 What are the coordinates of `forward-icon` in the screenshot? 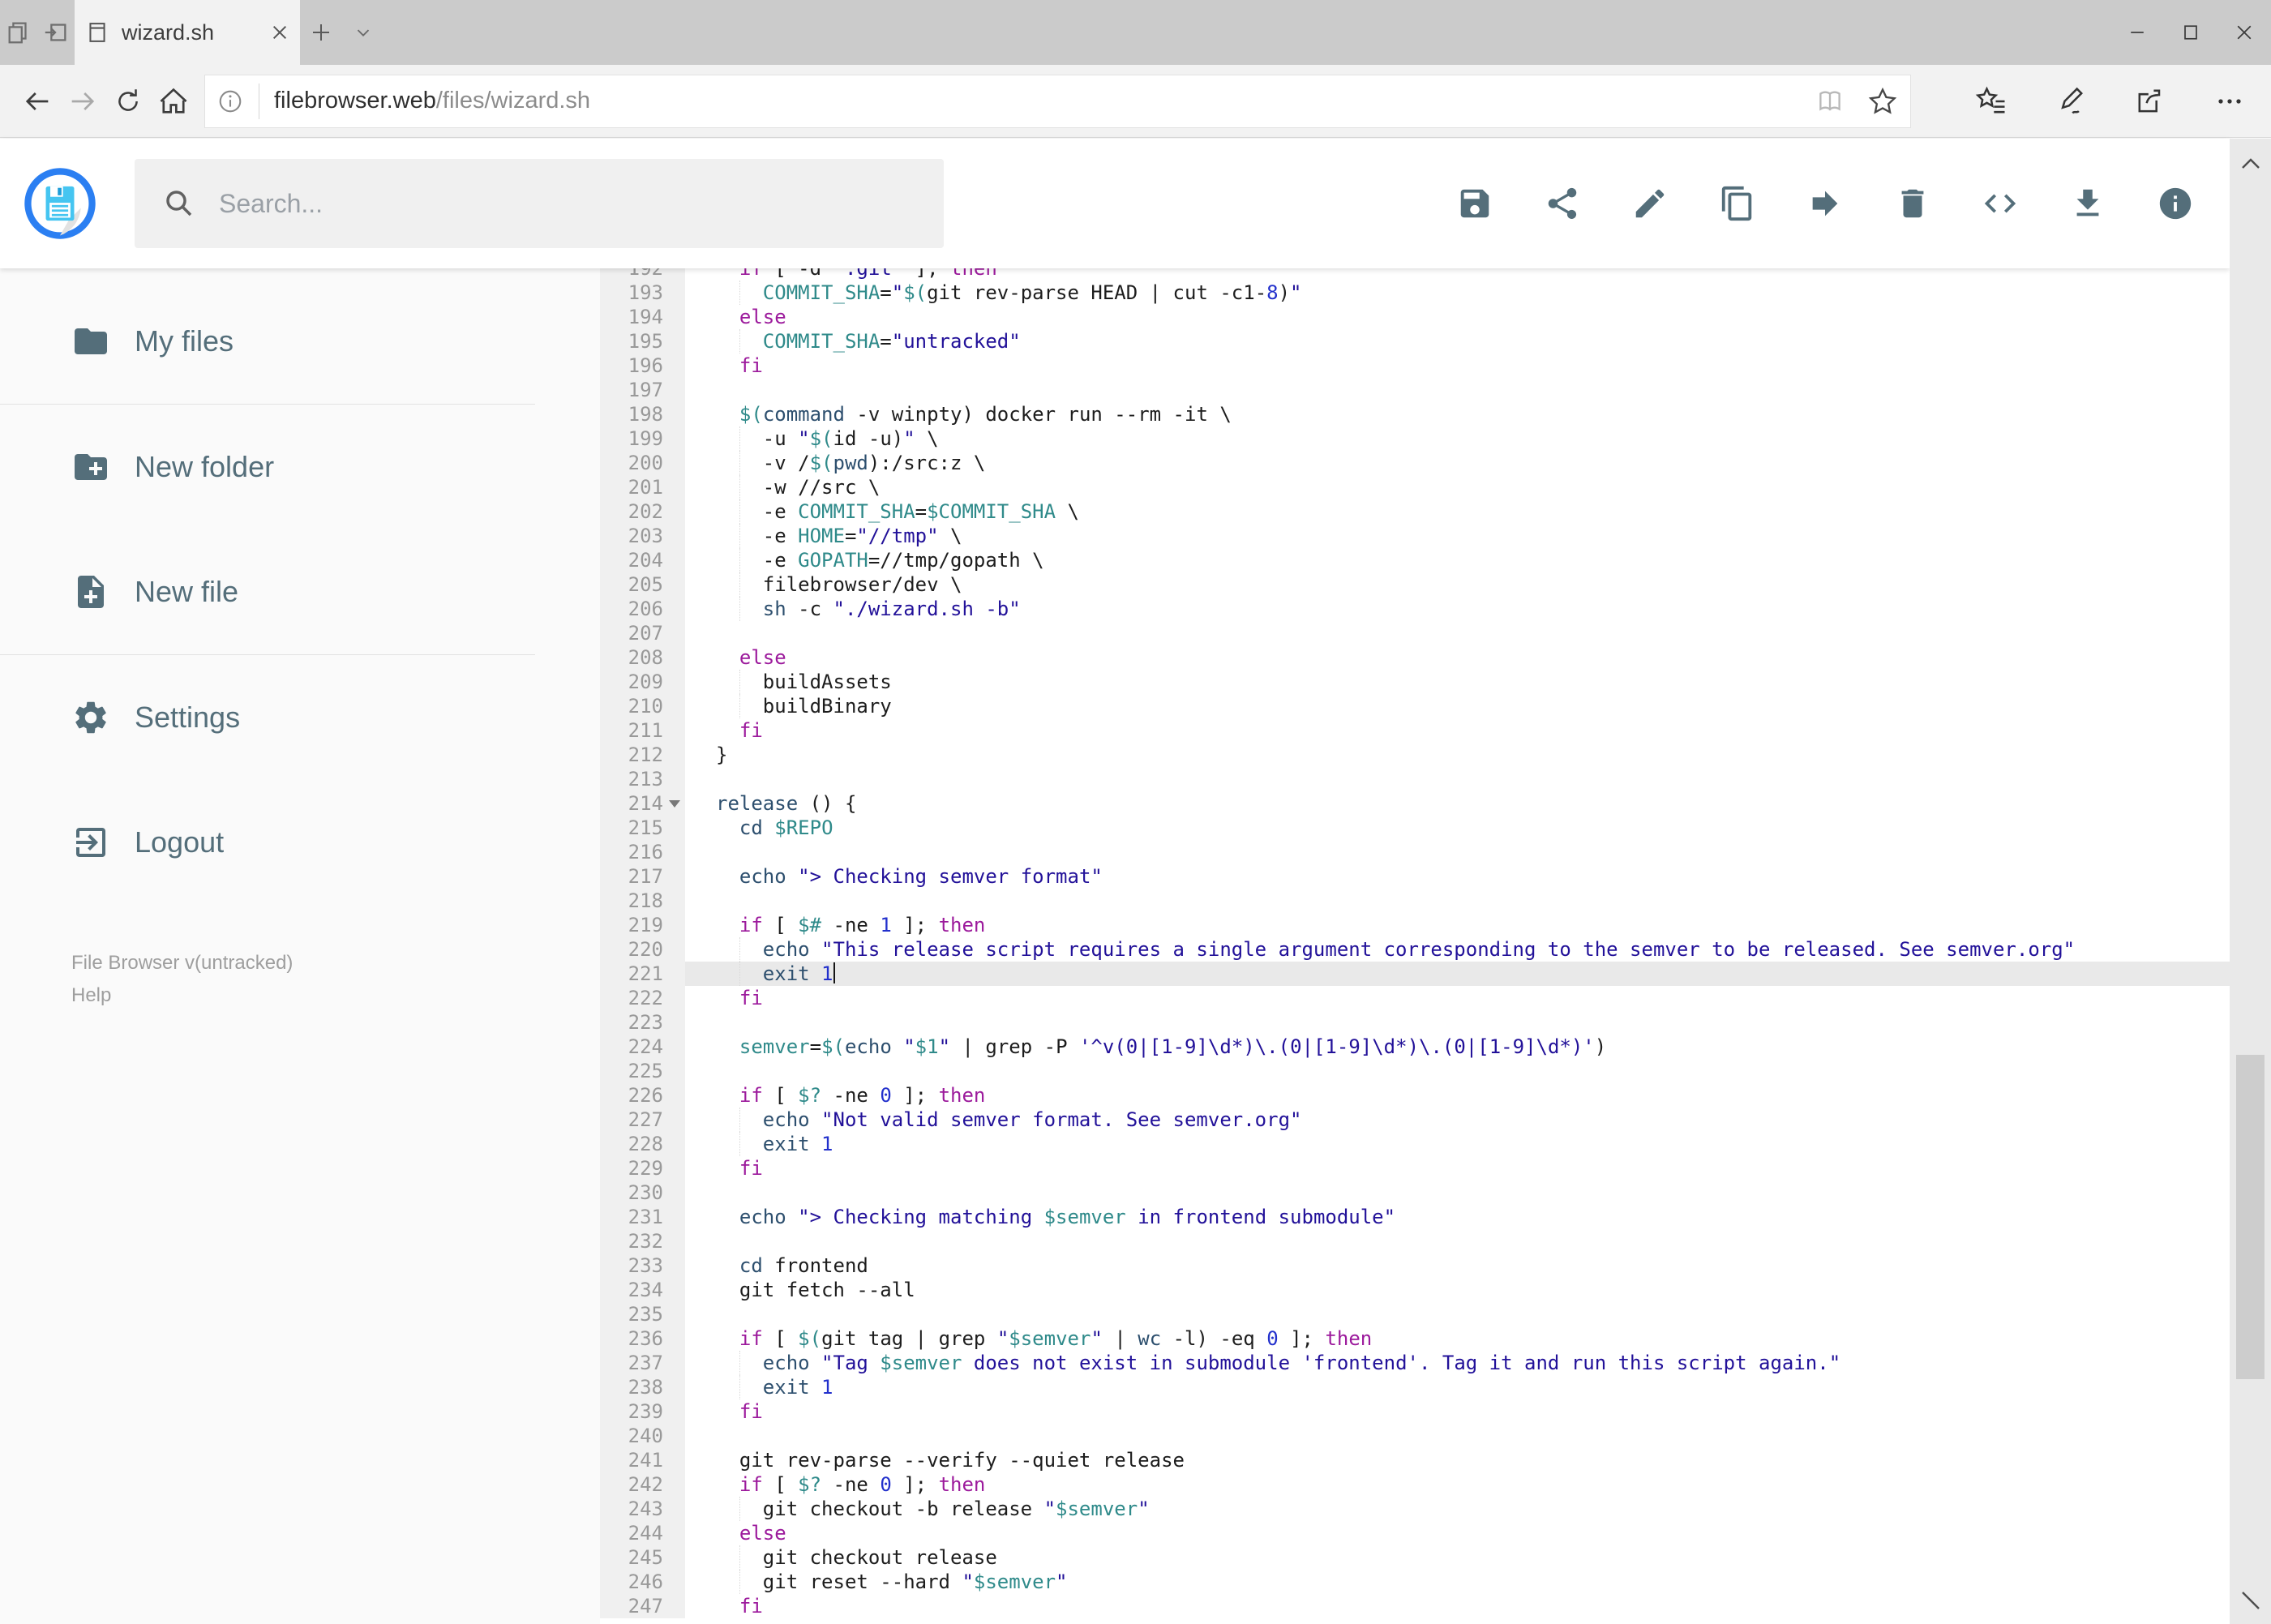 It's located at (82, 101).